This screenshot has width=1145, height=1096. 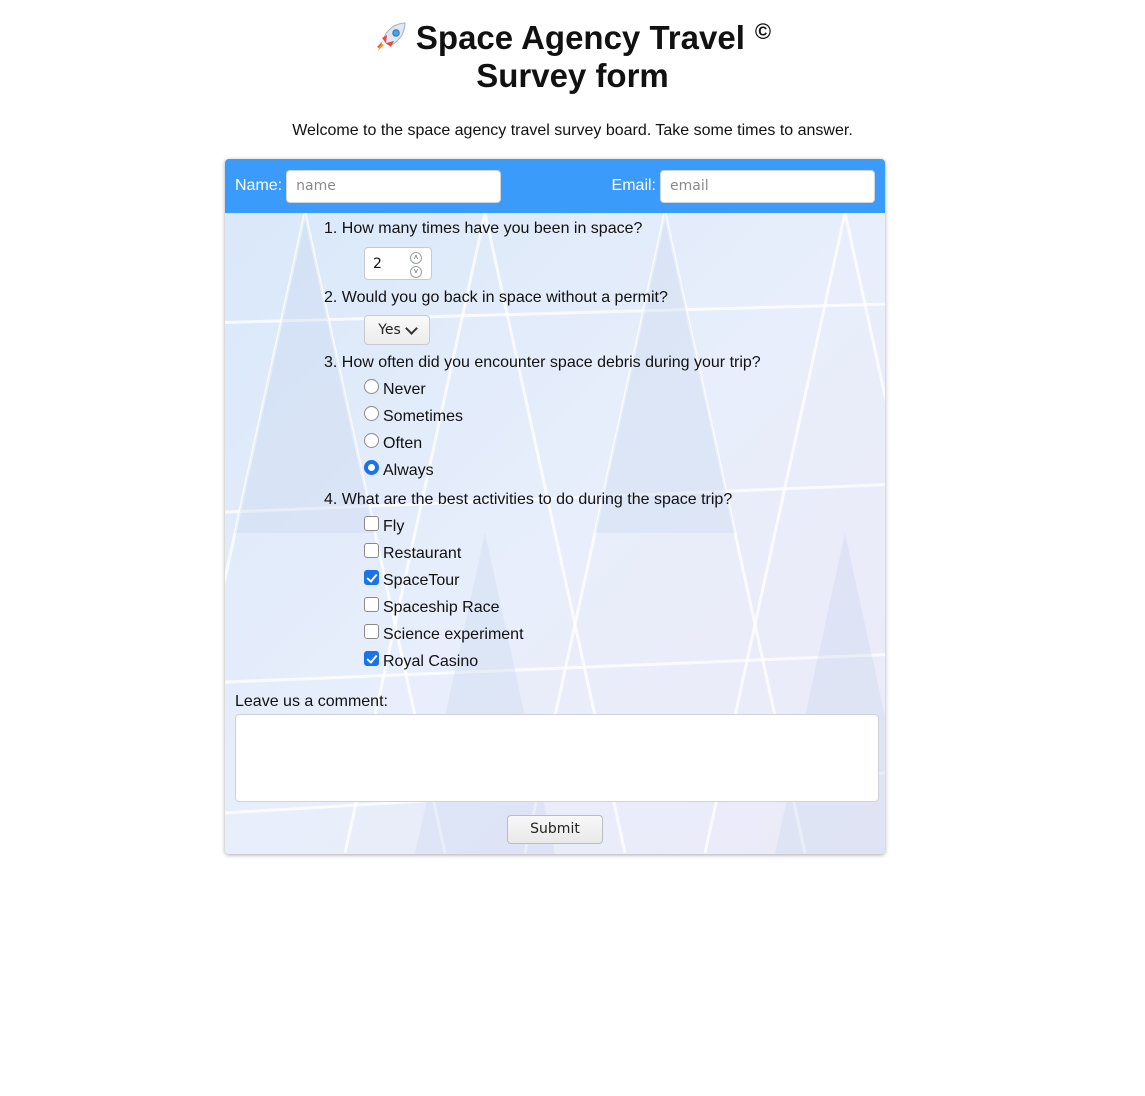 I want to click on chevron-down-icon, so click(x=411, y=328).